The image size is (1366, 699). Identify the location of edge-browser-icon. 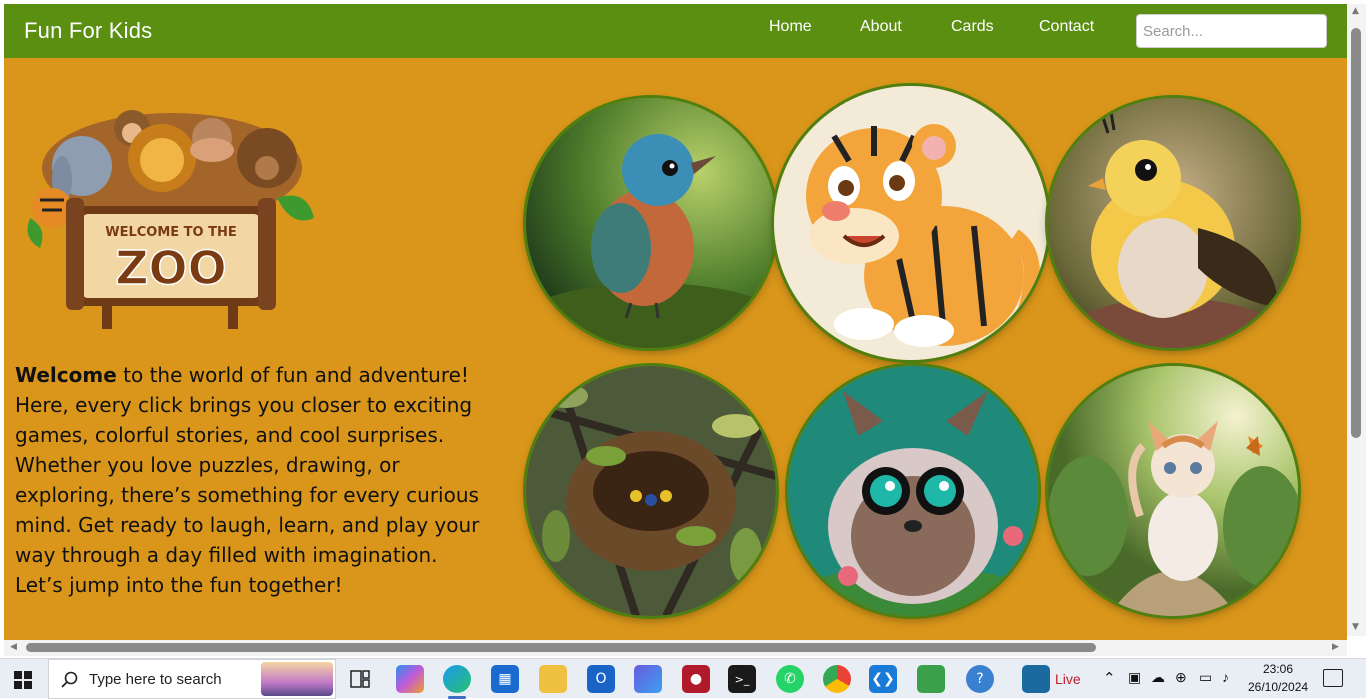
(457, 679).